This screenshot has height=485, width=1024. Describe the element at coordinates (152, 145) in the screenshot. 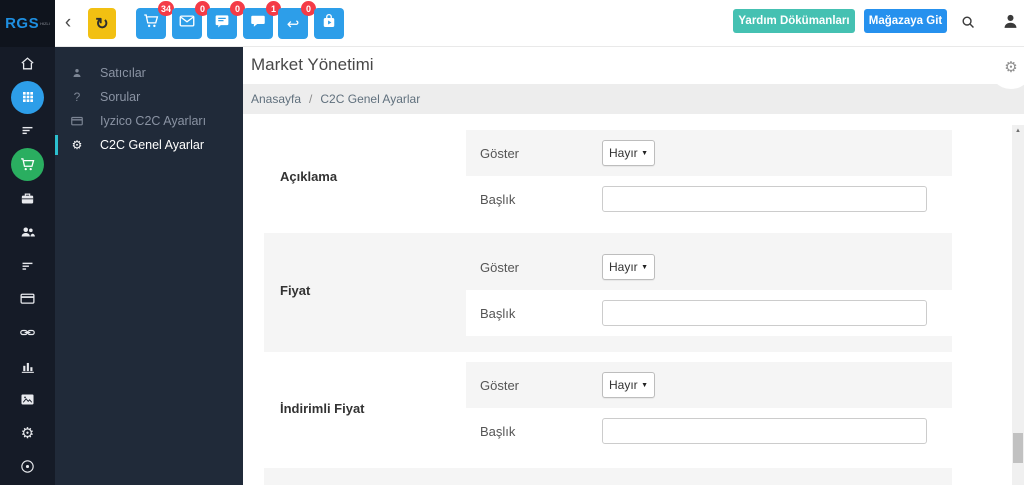

I see `submenu-item-label: C2C Genel Ayarlar` at that location.